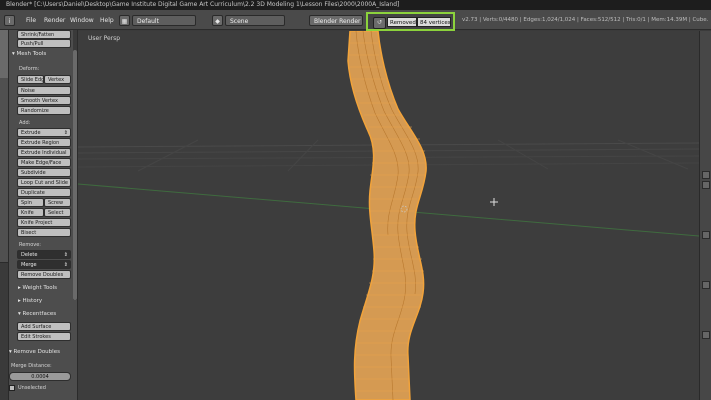 Image resolution: width=711 pixels, height=400 pixels. I want to click on noise-button: Noise, so click(44, 90).